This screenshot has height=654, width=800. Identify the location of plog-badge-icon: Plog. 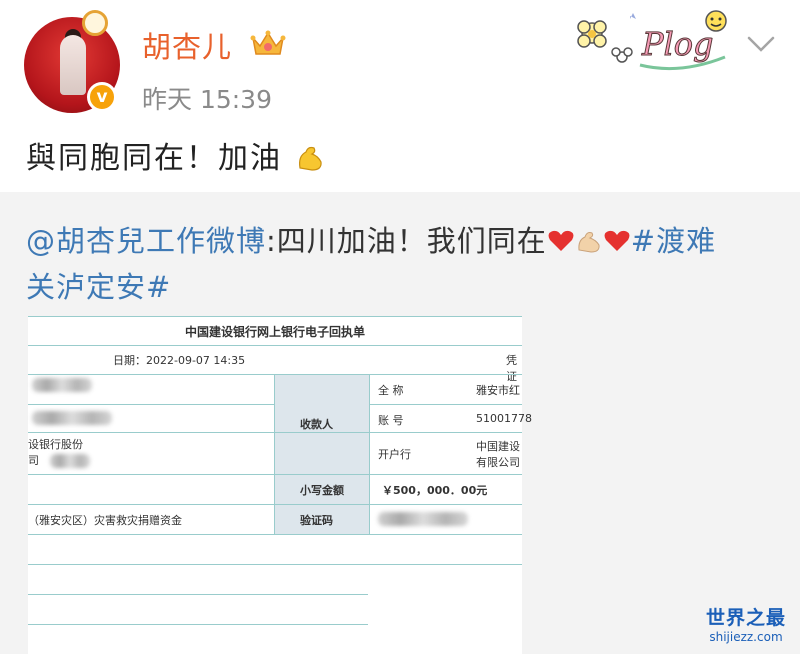
(652, 40).